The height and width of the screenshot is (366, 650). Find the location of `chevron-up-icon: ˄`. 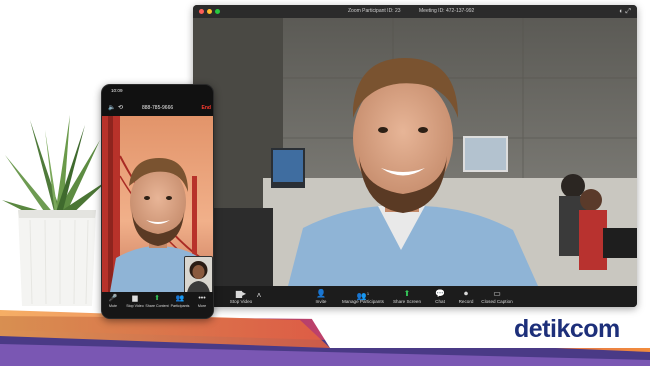

chevron-up-icon: ˄ is located at coordinates (259, 295).